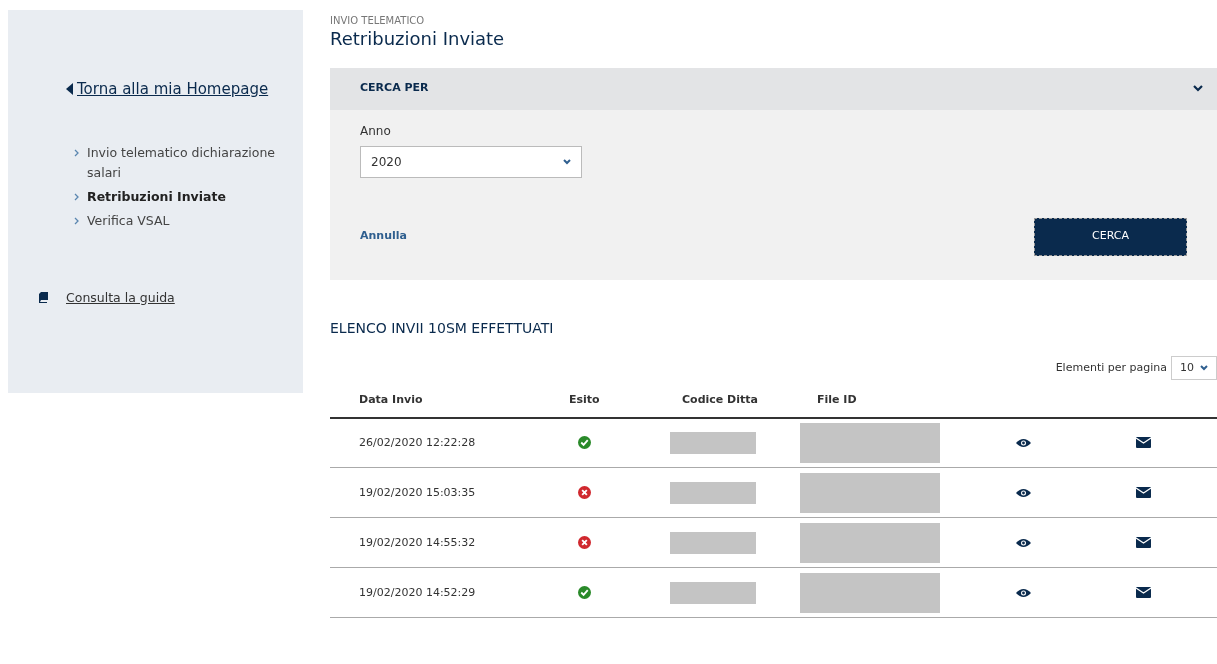 The height and width of the screenshot is (664, 1217). What do you see at coordinates (720, 401) in the screenshot?
I see `column-header: Codice Ditta` at bounding box center [720, 401].